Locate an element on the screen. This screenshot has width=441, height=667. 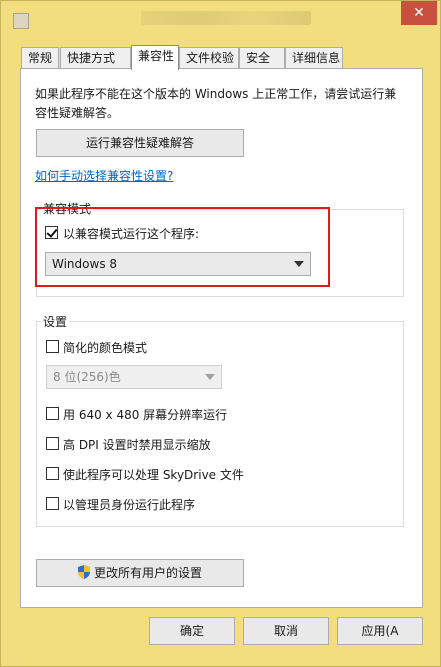
change-all-users-label: 更改所有用户的设置 is located at coordinates (147, 573).